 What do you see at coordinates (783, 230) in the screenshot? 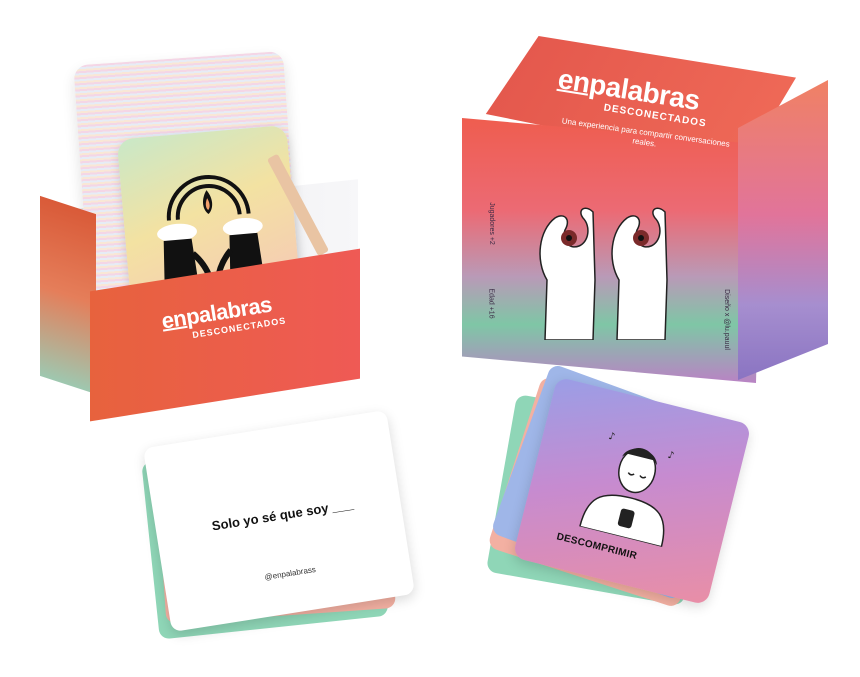
I see `closed-box-side` at bounding box center [783, 230].